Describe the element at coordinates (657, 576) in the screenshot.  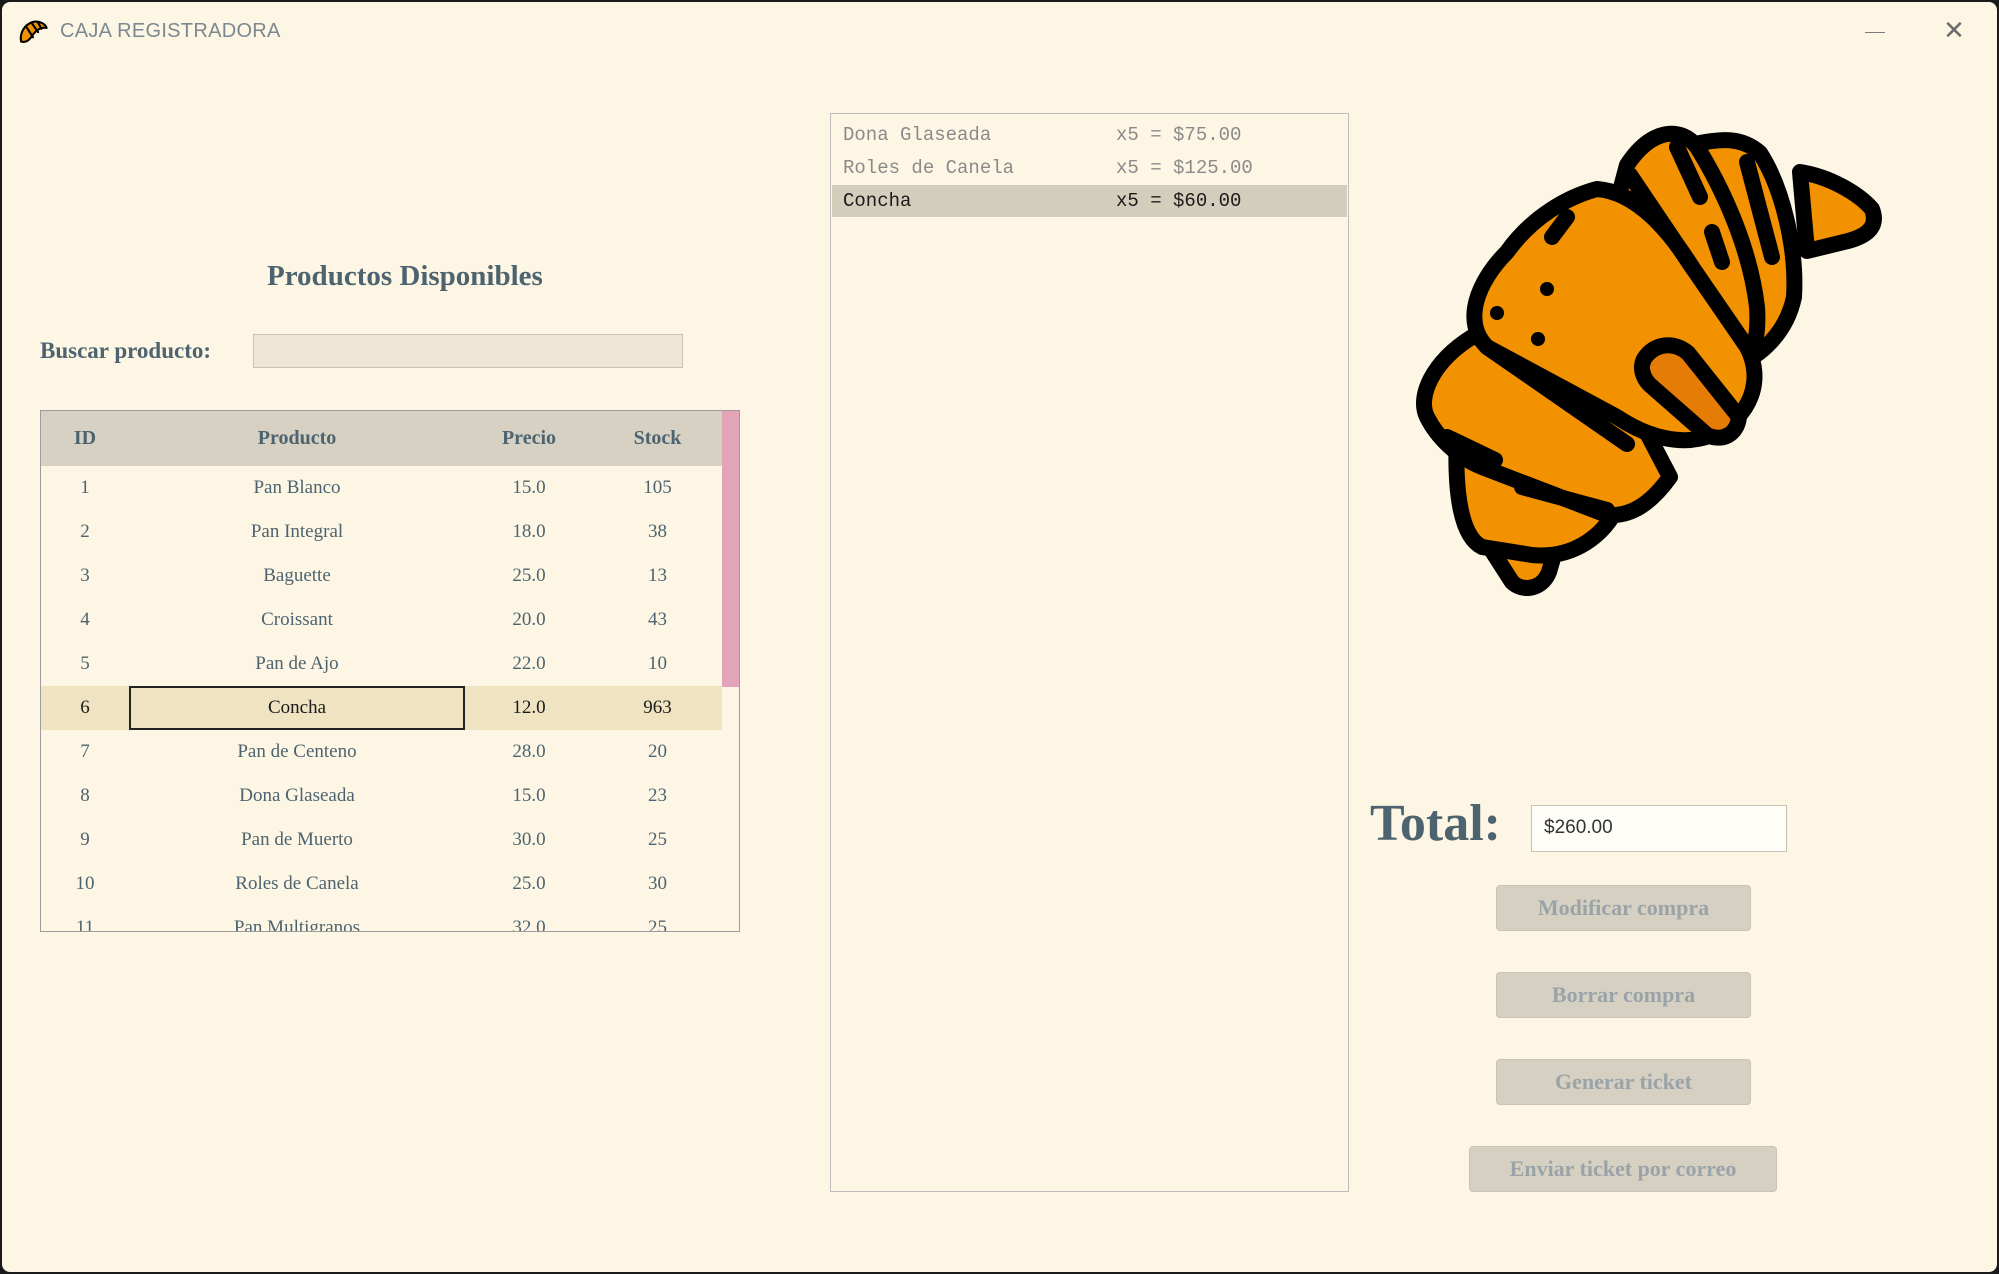
I see `cell-stock: 13` at that location.